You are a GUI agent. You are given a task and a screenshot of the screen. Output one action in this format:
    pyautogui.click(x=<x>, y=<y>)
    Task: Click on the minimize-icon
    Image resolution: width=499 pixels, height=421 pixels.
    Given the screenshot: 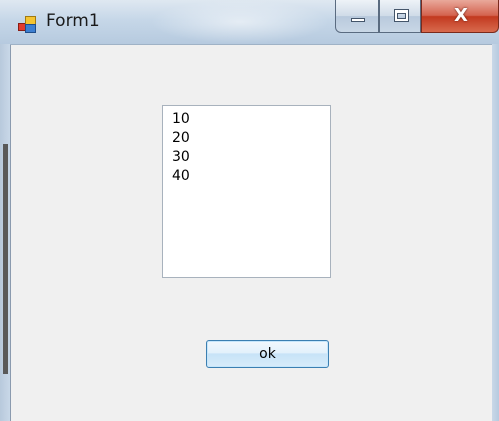 What is the action you would take?
    pyautogui.click(x=358, y=20)
    